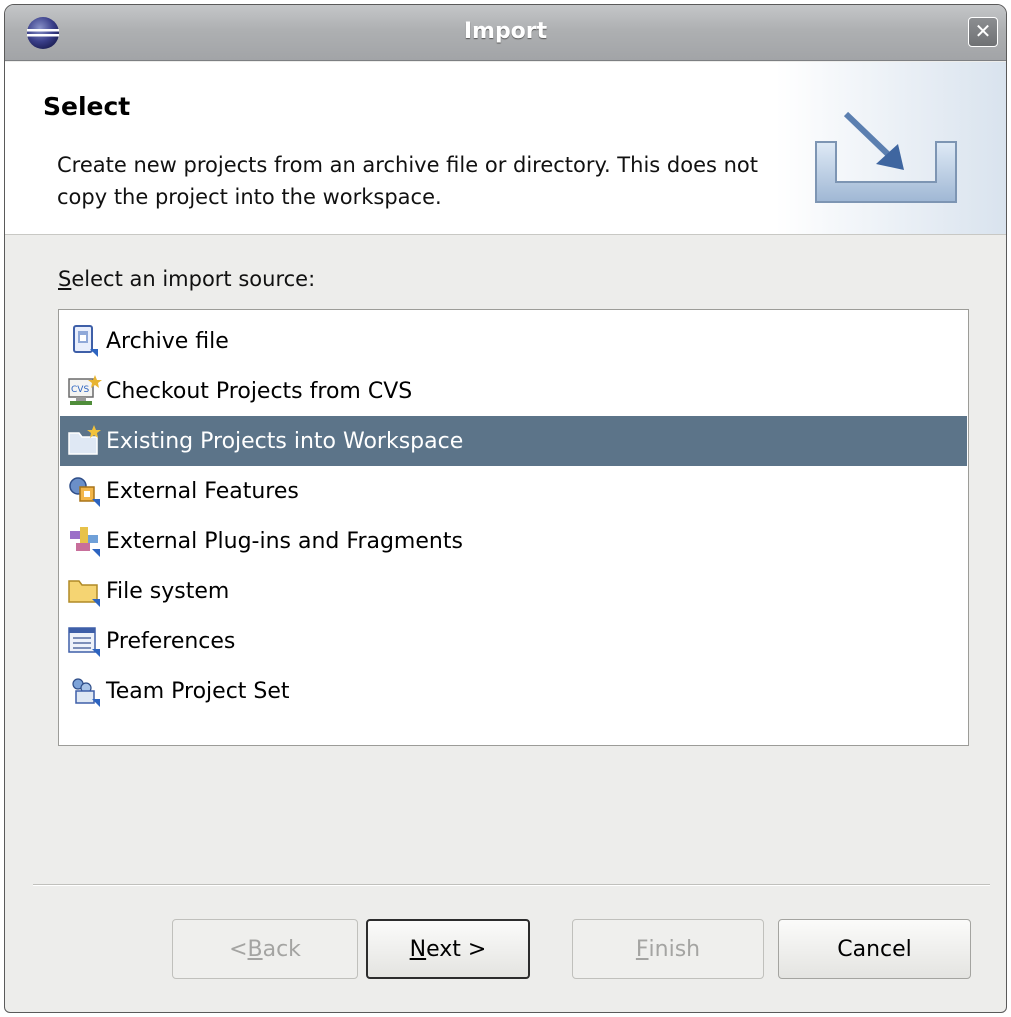 This screenshot has width=1011, height=1017. What do you see at coordinates (86, 692) in the screenshot?
I see `team-project-set-icon` at bounding box center [86, 692].